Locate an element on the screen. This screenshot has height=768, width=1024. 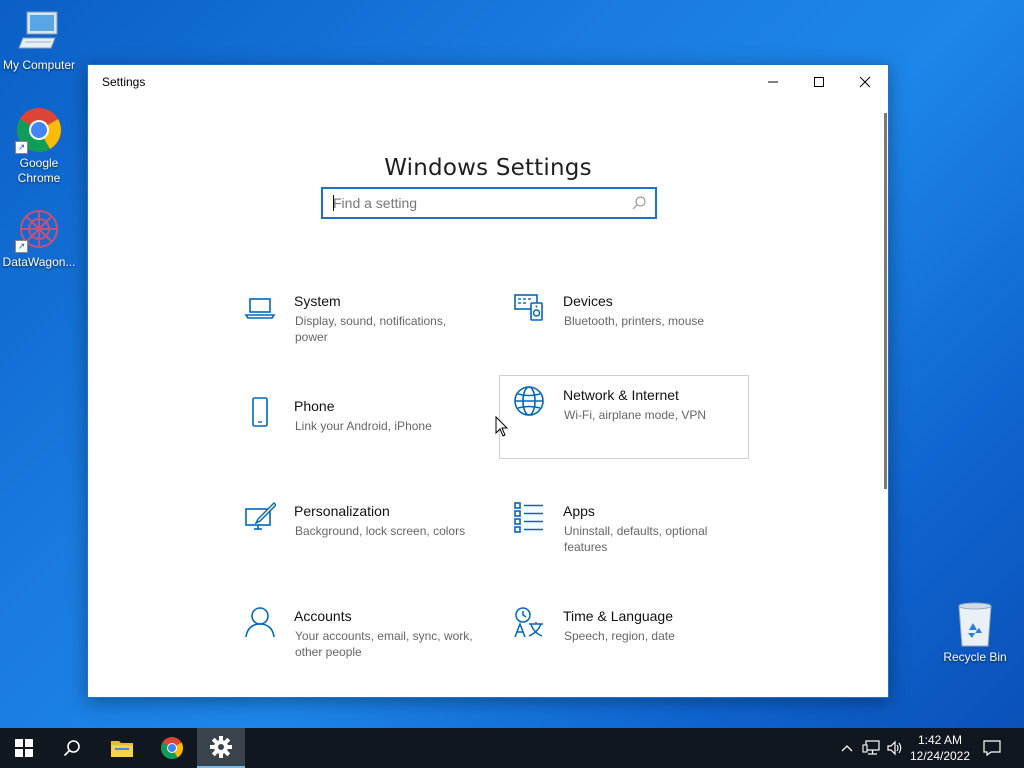
chrome-icon: ↗ is located at coordinates (39, 130).